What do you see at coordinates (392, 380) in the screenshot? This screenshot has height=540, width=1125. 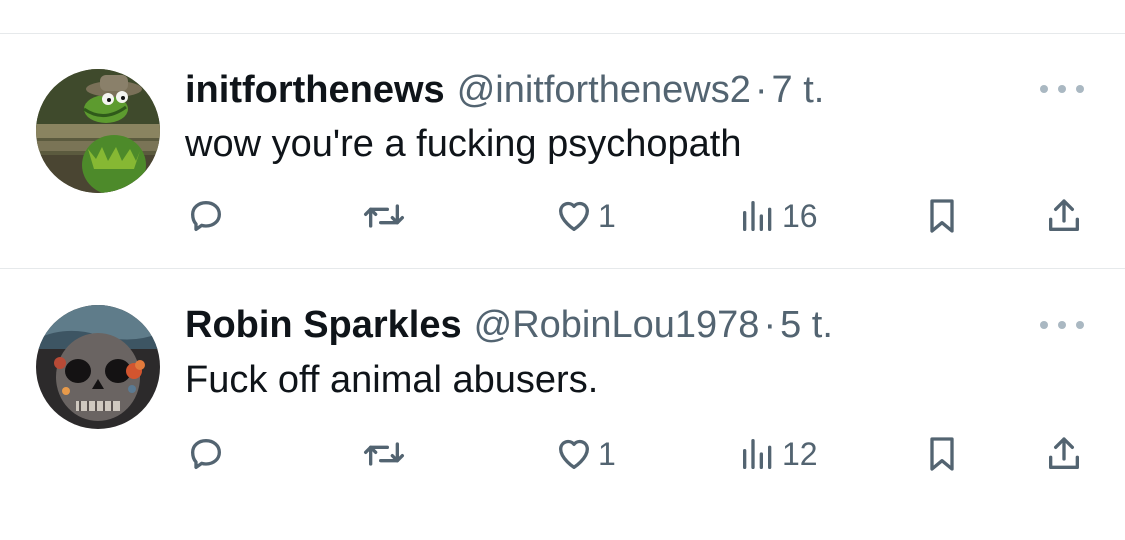 I see `tweet-text: Fuck off animal abusers.` at bounding box center [392, 380].